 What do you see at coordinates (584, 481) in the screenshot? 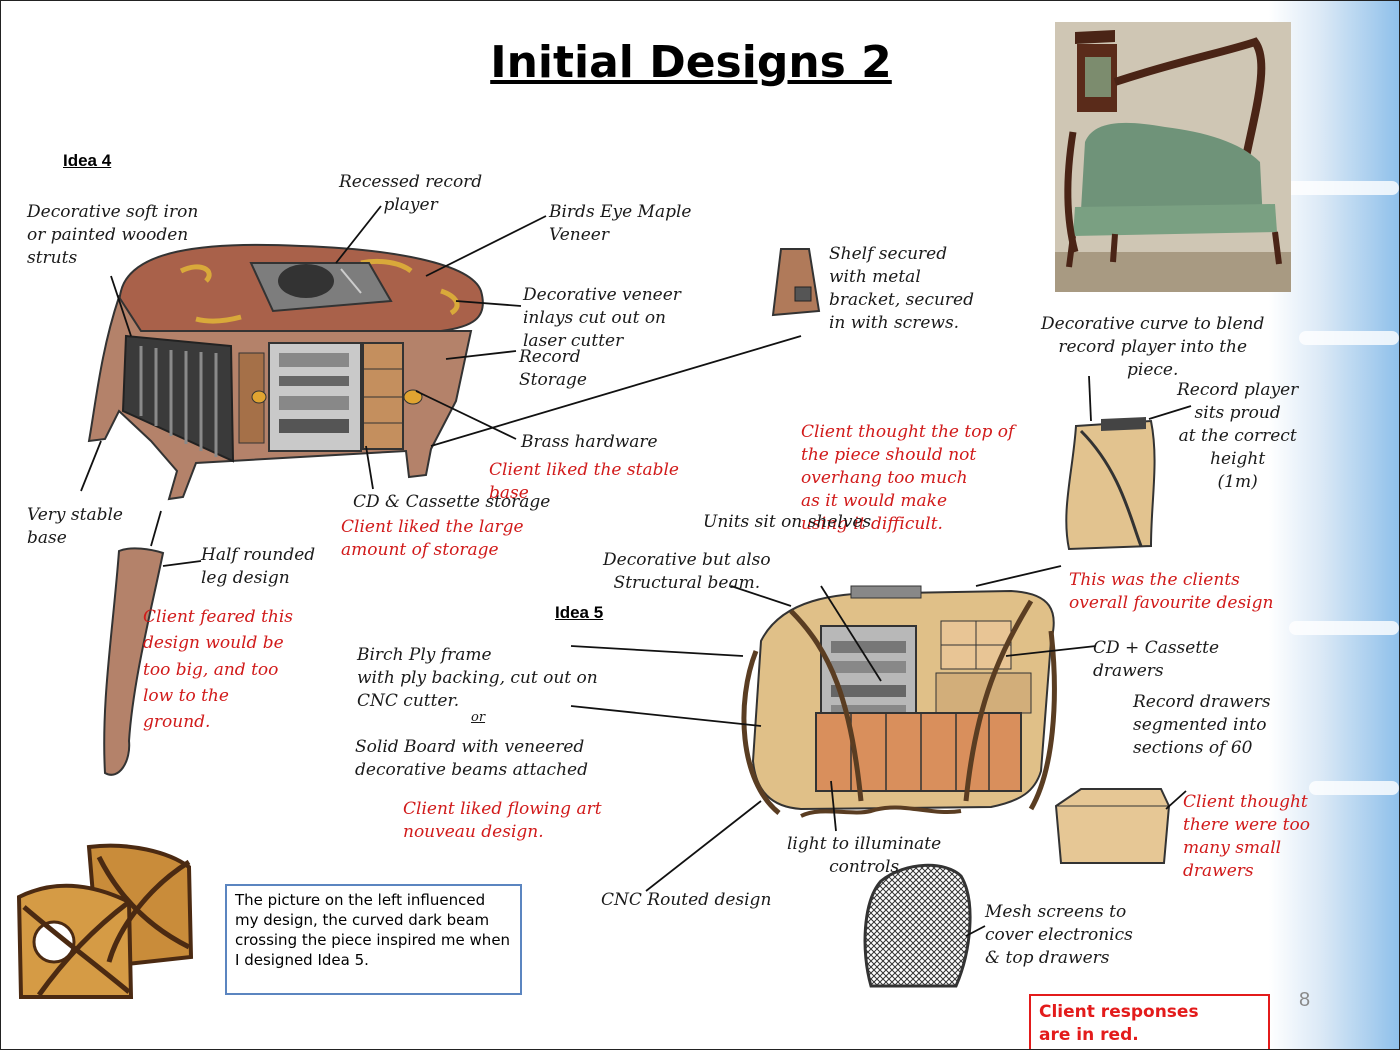
I see `client-stable-base: Client liked the stable base` at bounding box center [584, 481].